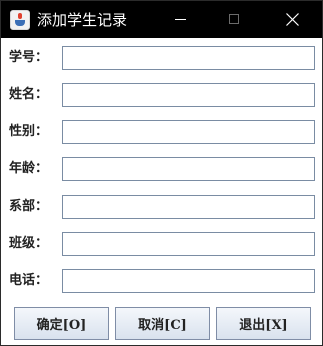 Image resolution: width=323 pixels, height=346 pixels. I want to click on department-label: 系部：, so click(29, 206).